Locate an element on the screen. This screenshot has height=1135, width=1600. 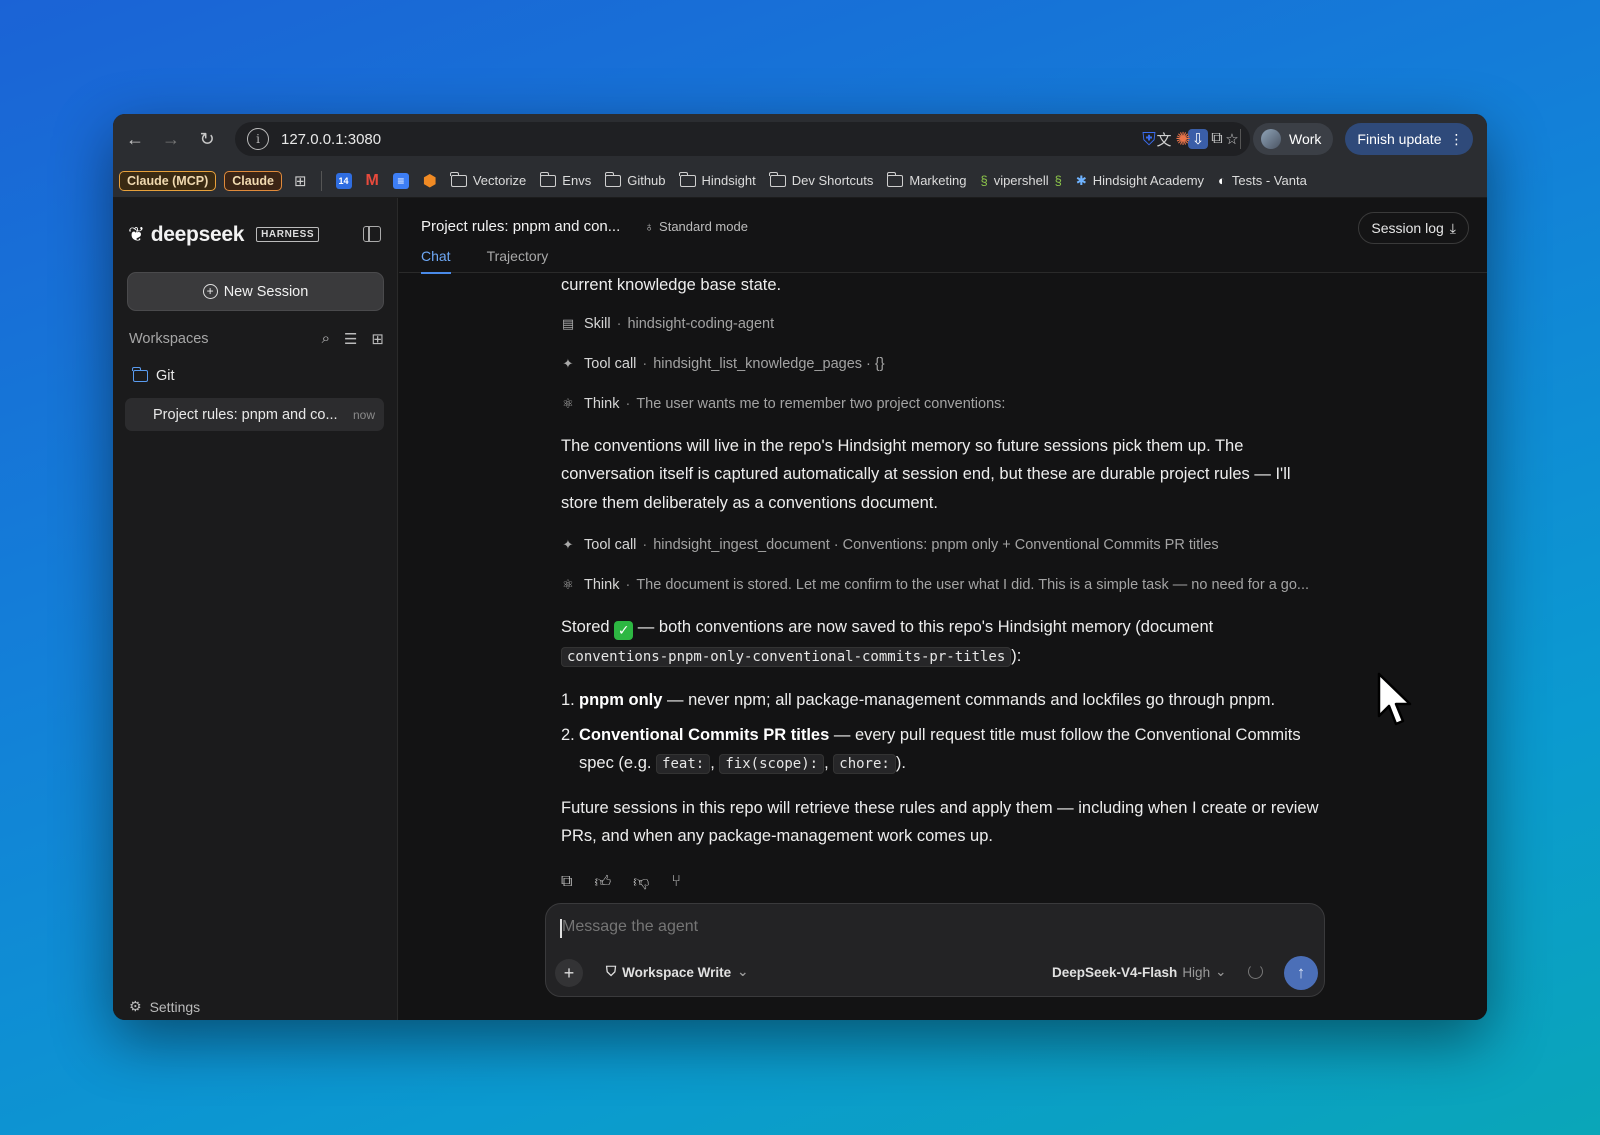
snake-icon: § is located at coordinates (1058, 180).